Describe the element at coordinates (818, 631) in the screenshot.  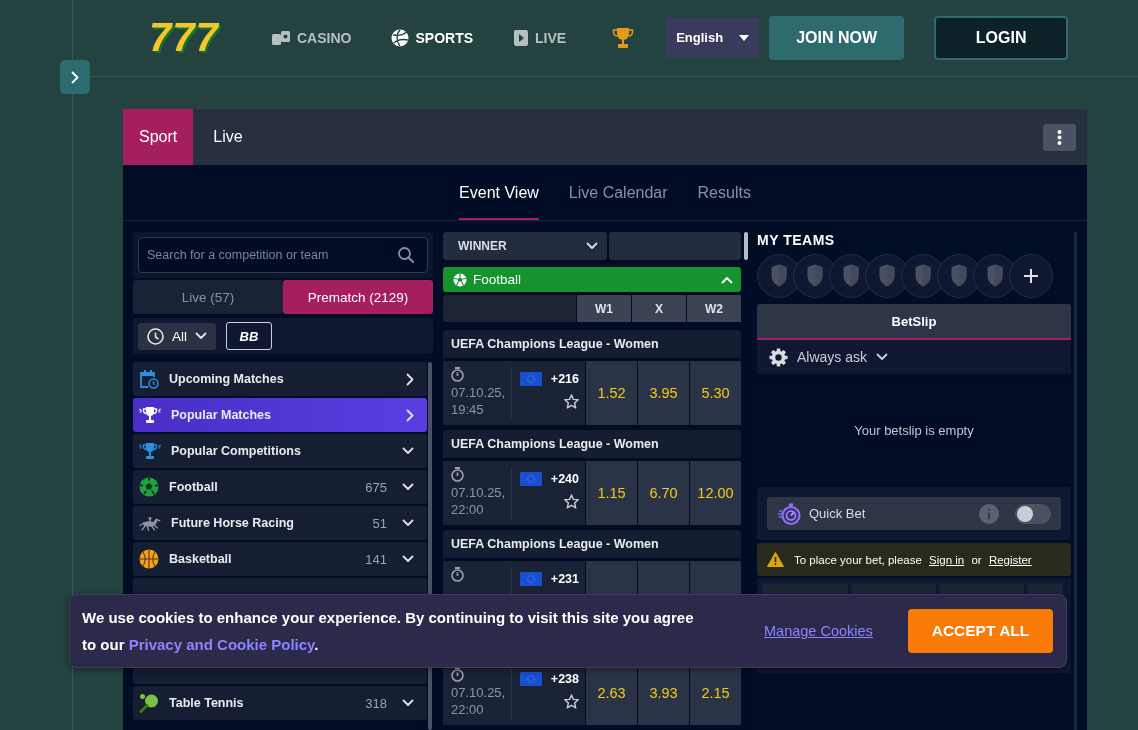
I see `manage-cookies-link: Manage Cookies` at that location.